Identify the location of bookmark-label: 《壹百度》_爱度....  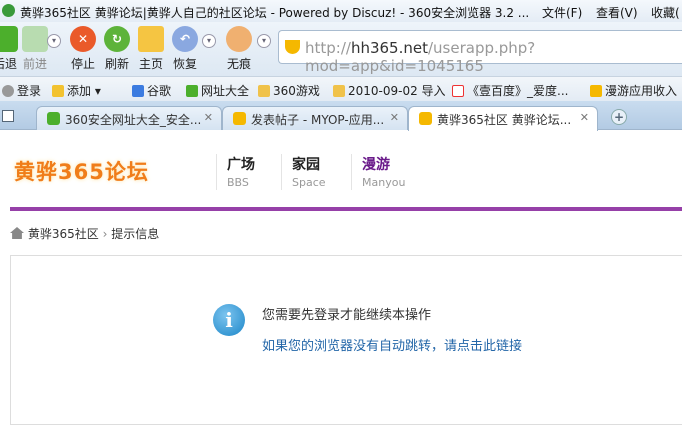
(518, 91).